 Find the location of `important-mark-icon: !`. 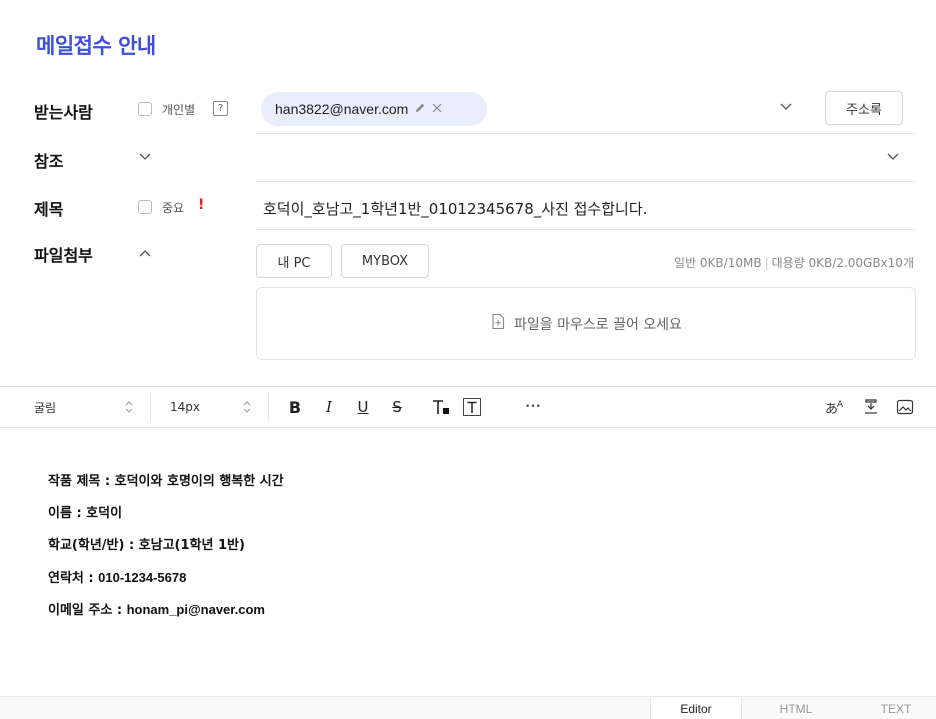

important-mark-icon: ! is located at coordinates (201, 205).